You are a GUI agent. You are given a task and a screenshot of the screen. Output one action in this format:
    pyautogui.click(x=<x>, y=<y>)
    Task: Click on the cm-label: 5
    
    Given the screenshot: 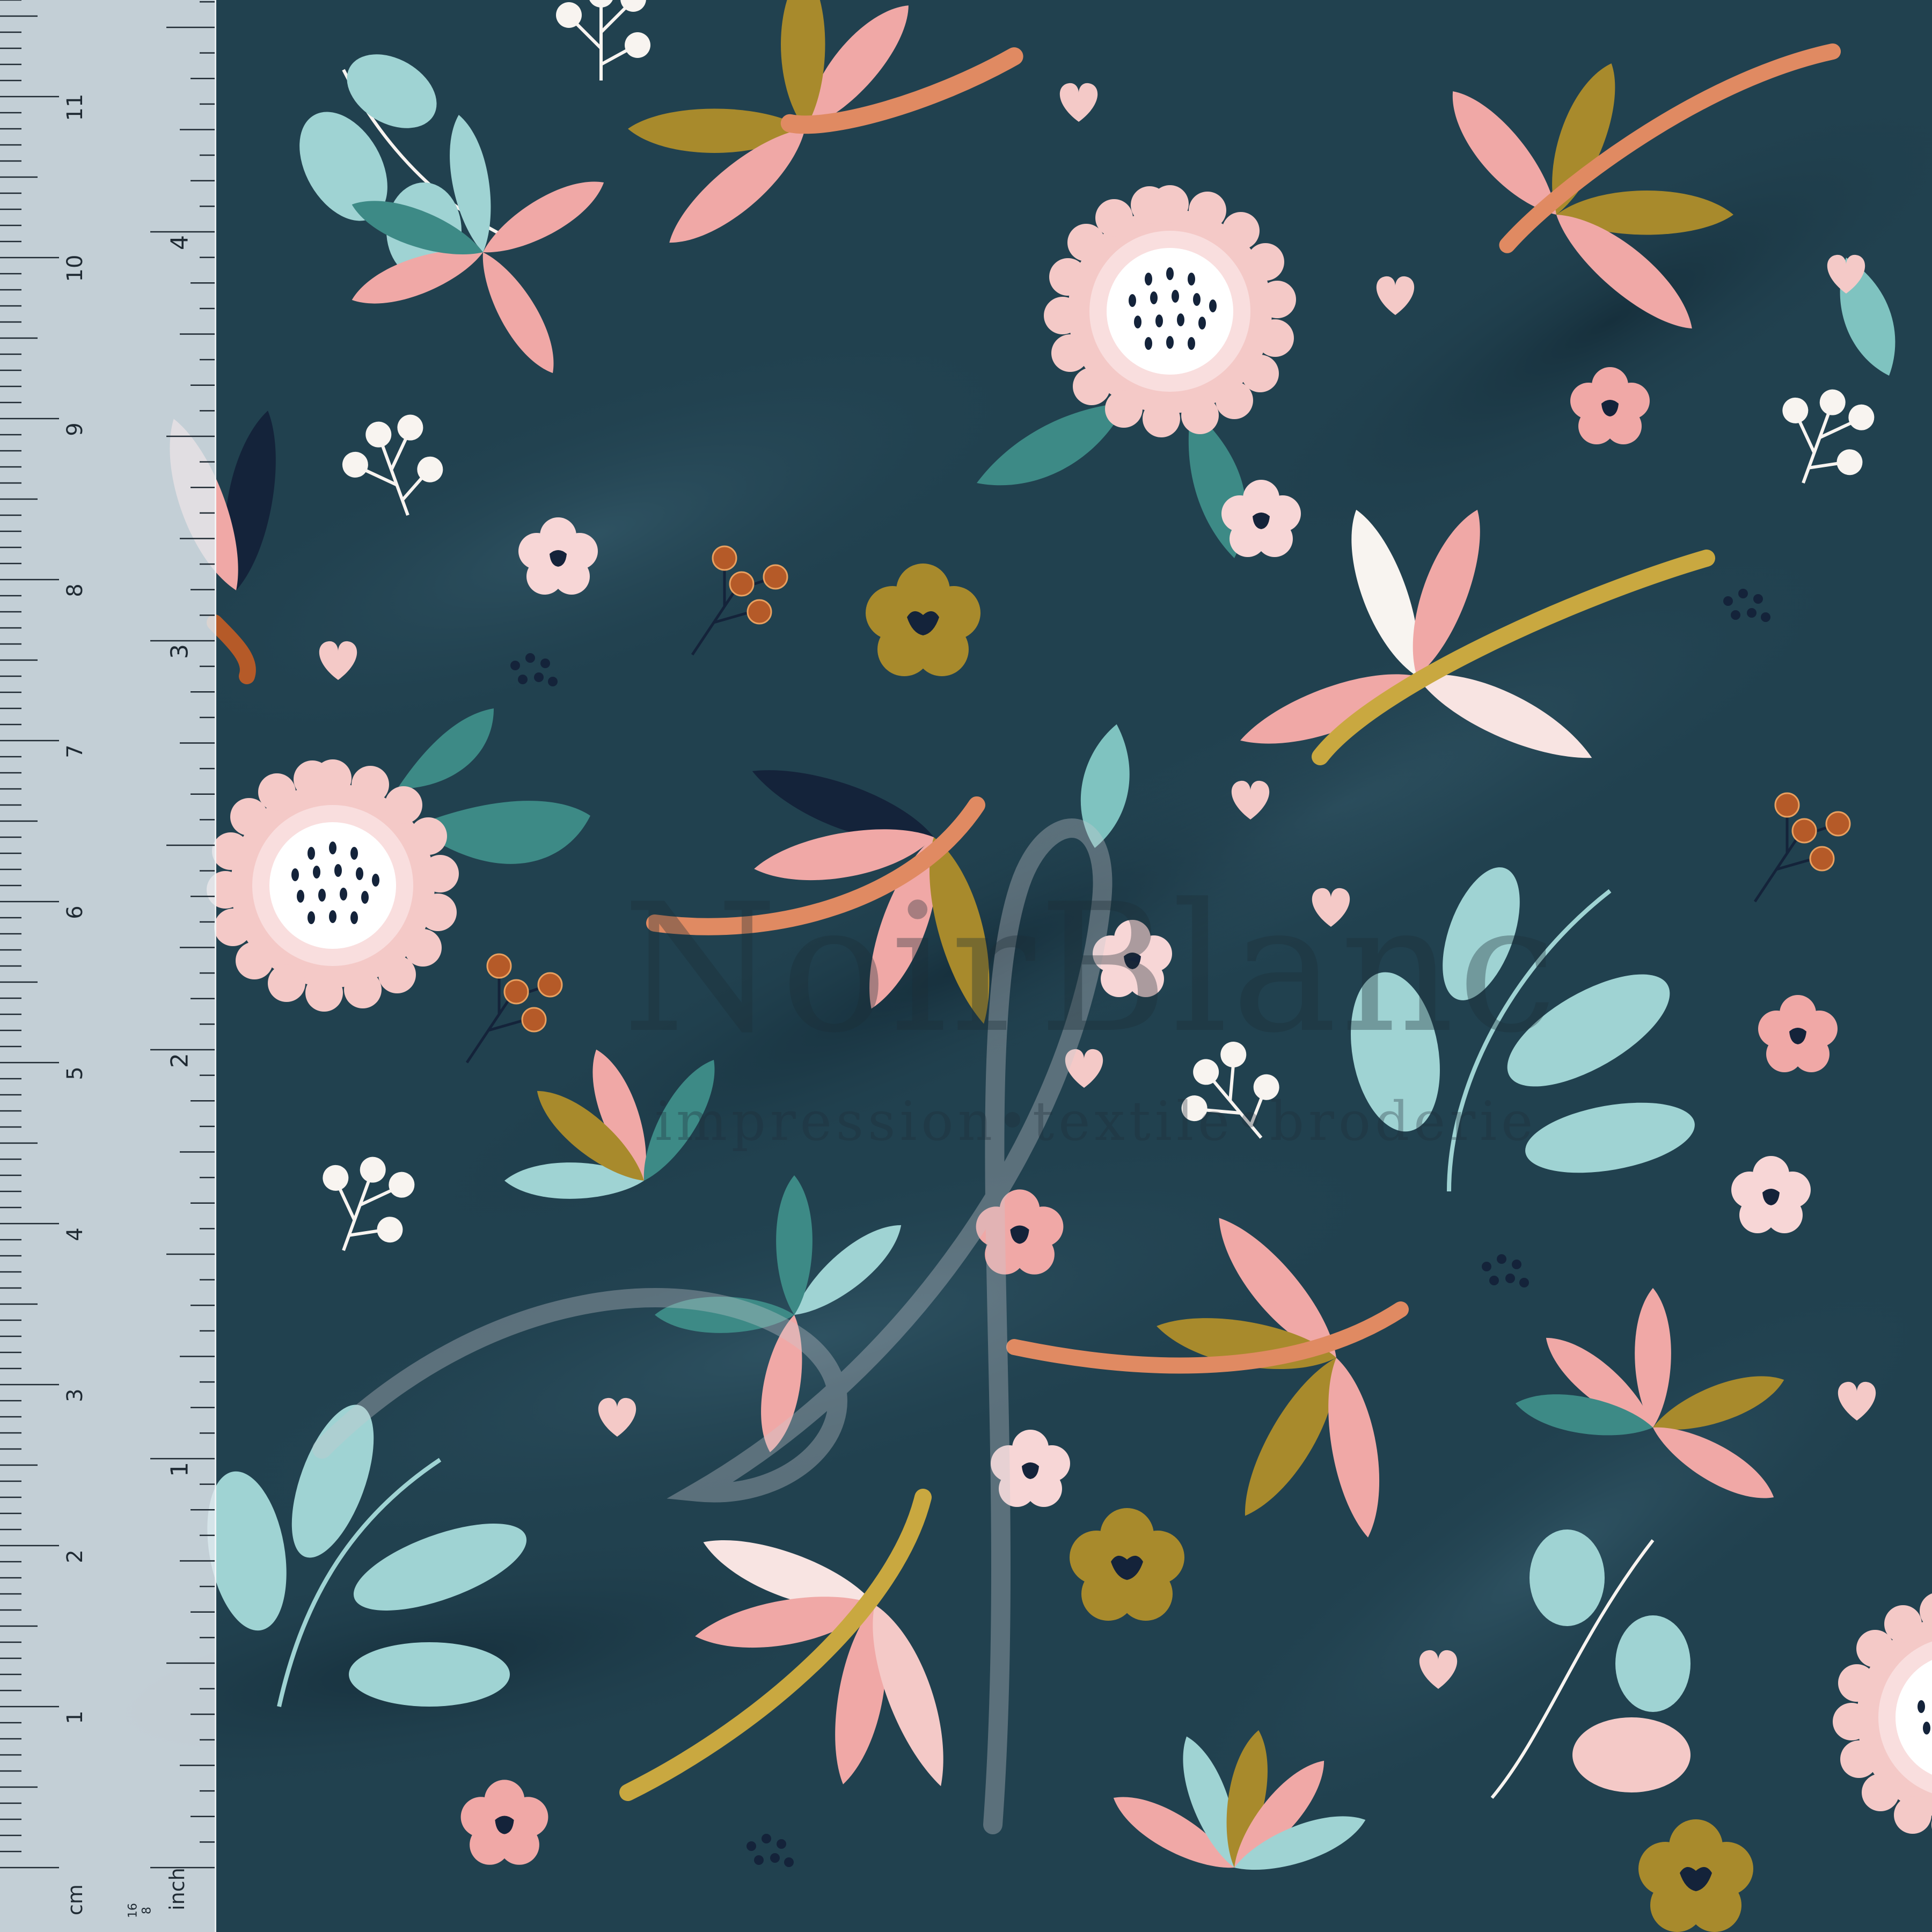 What is the action you would take?
    pyautogui.click(x=75, y=1073)
    